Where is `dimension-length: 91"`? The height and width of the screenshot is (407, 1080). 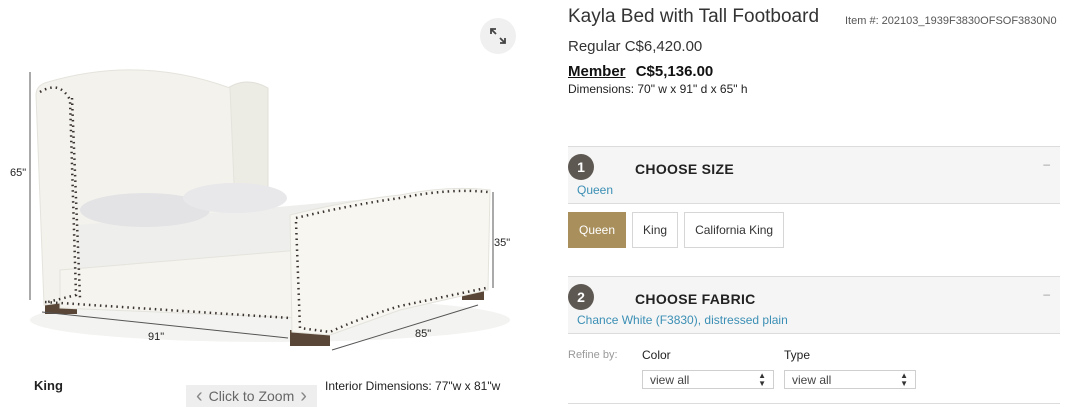 dimension-length: 91" is located at coordinates (156, 337).